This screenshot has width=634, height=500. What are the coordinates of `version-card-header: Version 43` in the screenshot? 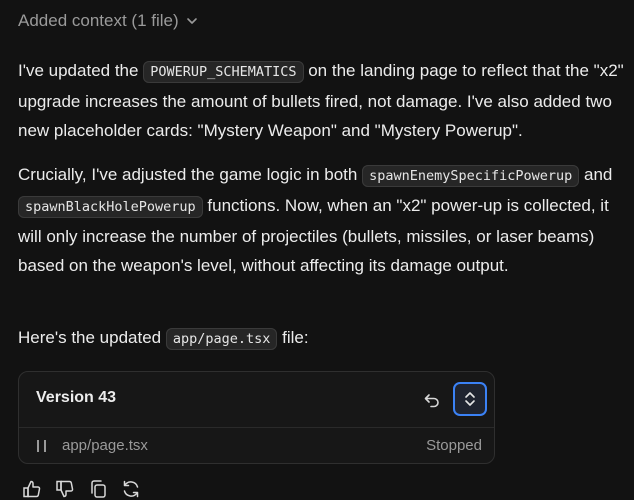 It's located at (256, 400).